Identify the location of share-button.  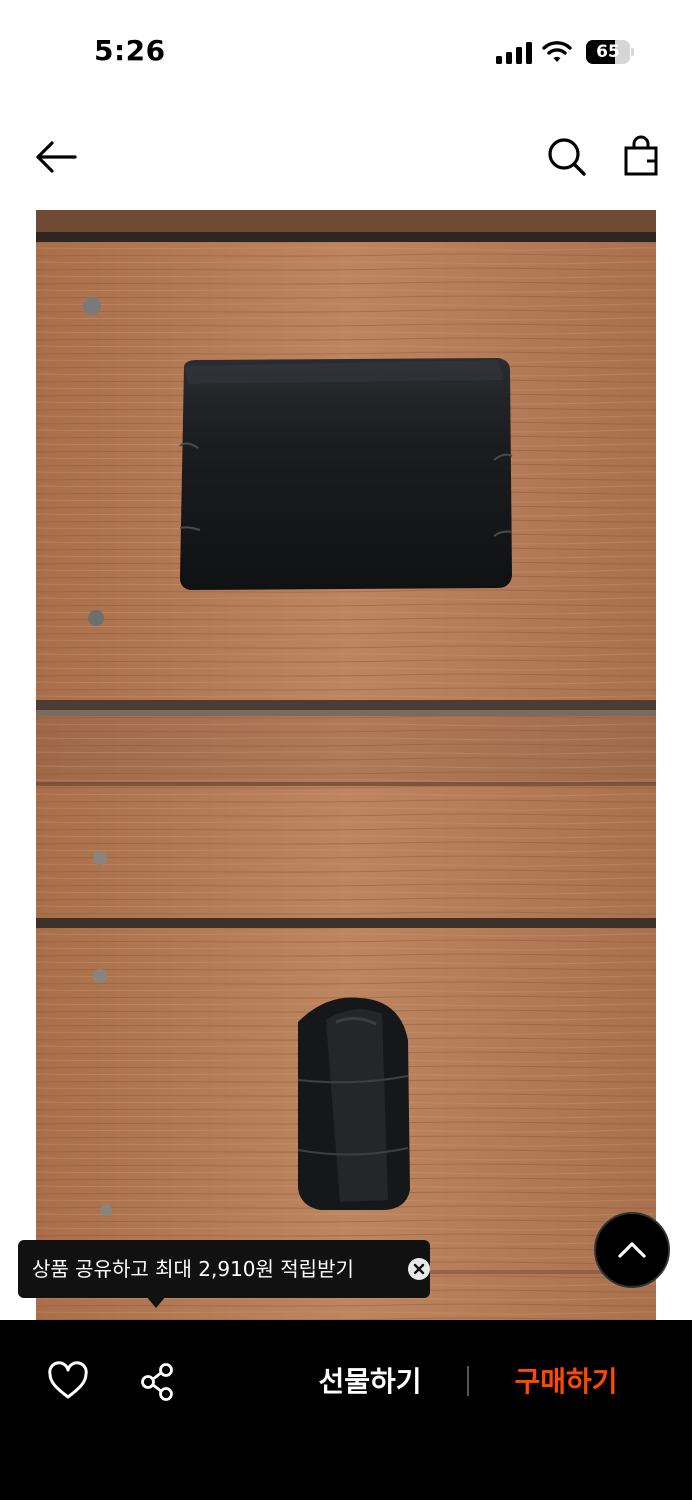
(158, 1382).